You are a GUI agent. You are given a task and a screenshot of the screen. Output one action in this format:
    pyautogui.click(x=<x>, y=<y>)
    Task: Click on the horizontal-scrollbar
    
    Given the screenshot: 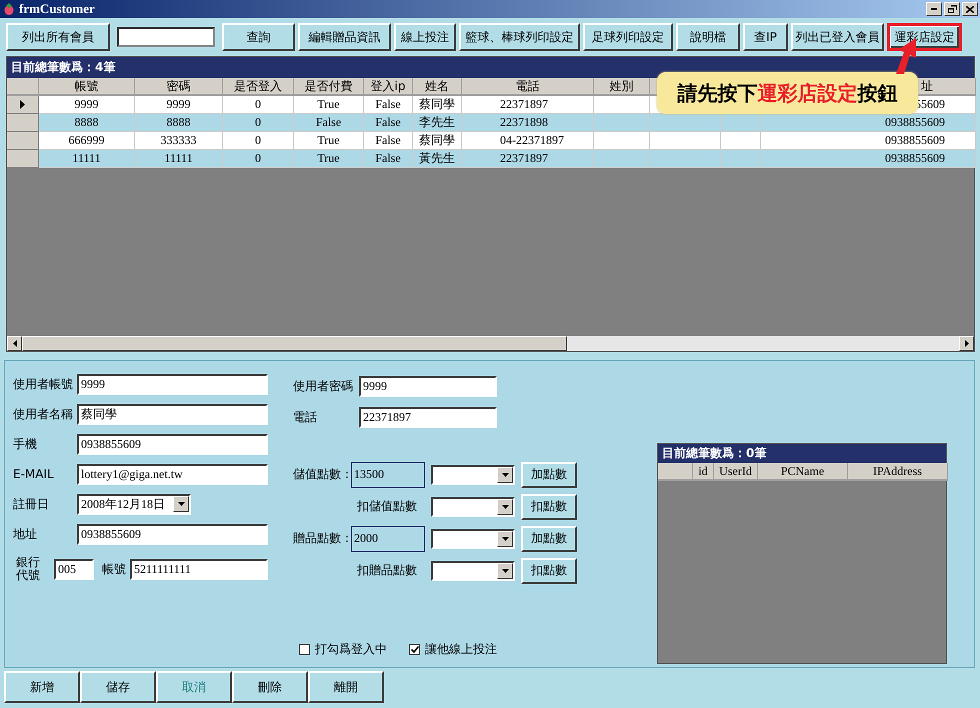 What is the action you would take?
    pyautogui.click(x=490, y=343)
    